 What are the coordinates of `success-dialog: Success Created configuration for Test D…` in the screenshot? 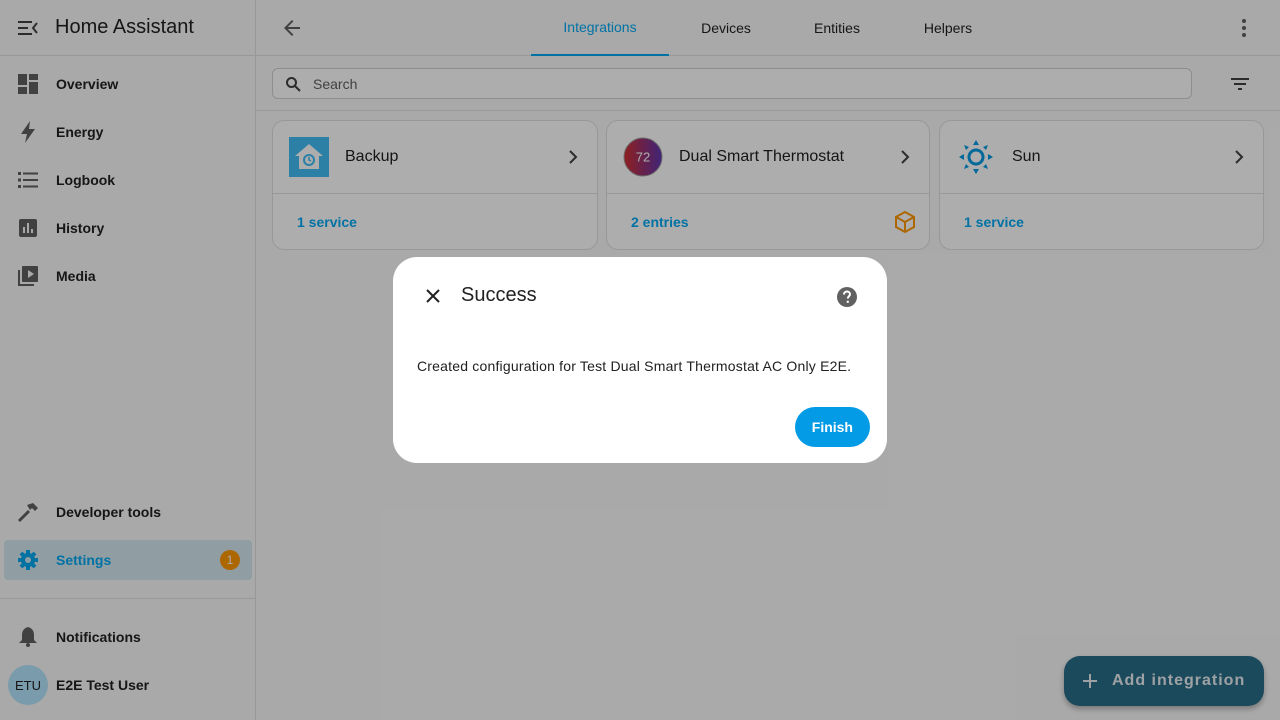 It's located at (640, 360).